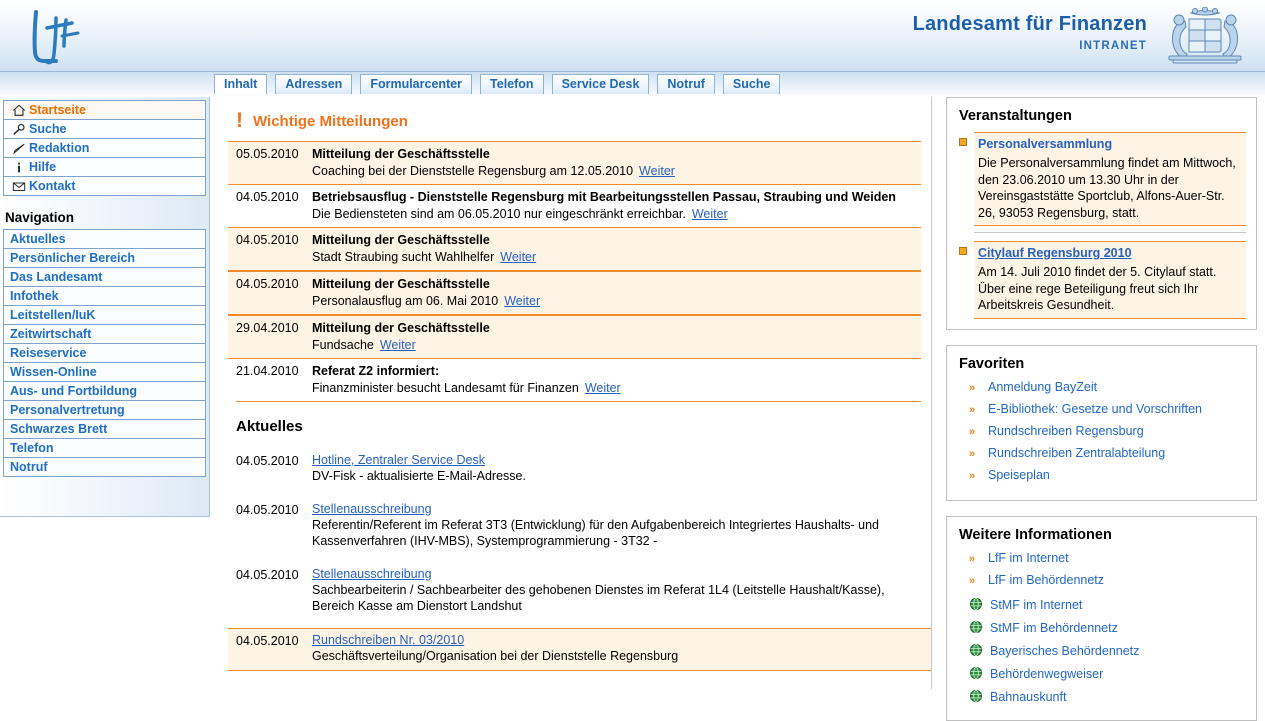  I want to click on sidebar-item-wissen-online: Wissen-Online, so click(104, 372).